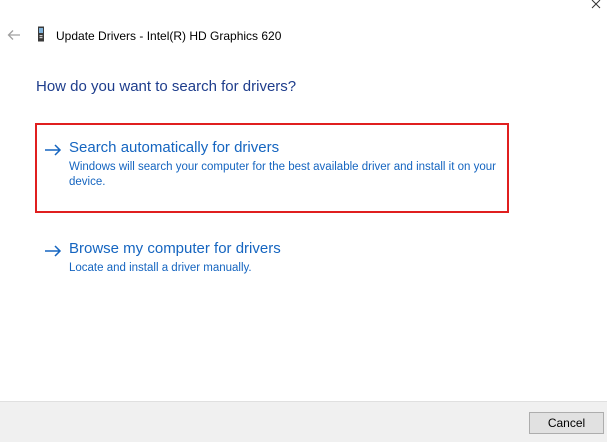 This screenshot has width=607, height=442. I want to click on option-description: Locate and install a driver manually., so click(160, 268).